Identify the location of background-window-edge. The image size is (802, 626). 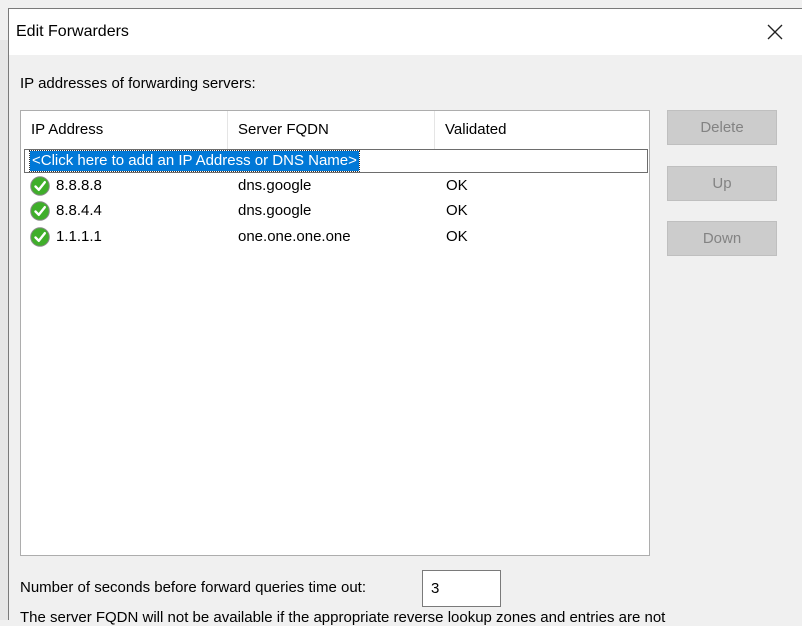
(4, 330).